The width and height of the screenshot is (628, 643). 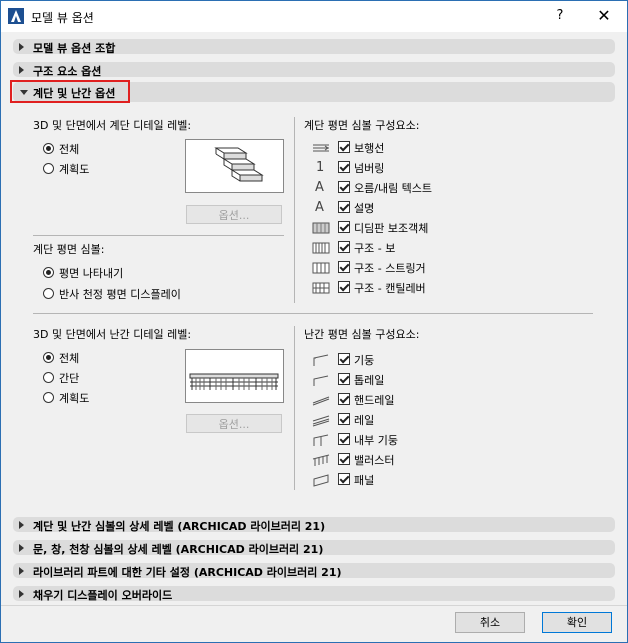 I want to click on section-label: 구조 요소 옵션, so click(x=67, y=71).